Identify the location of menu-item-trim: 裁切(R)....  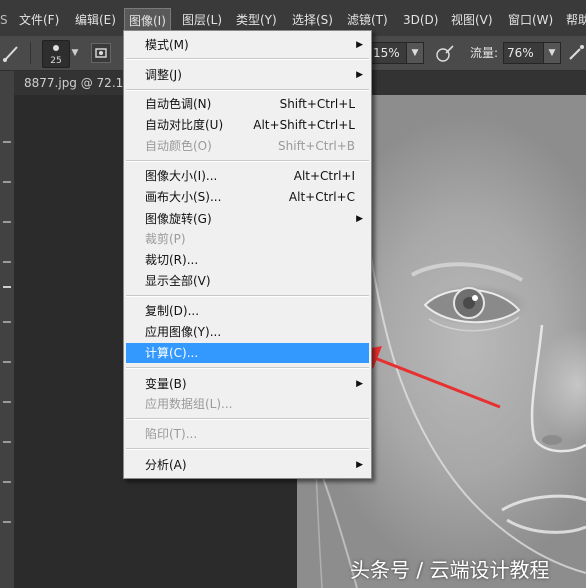
(247, 260).